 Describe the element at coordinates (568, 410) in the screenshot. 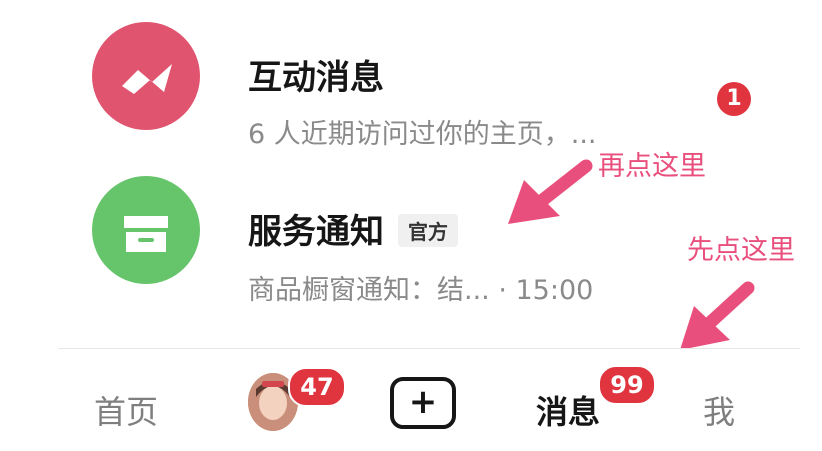

I see `tab-messages: 消息` at that location.